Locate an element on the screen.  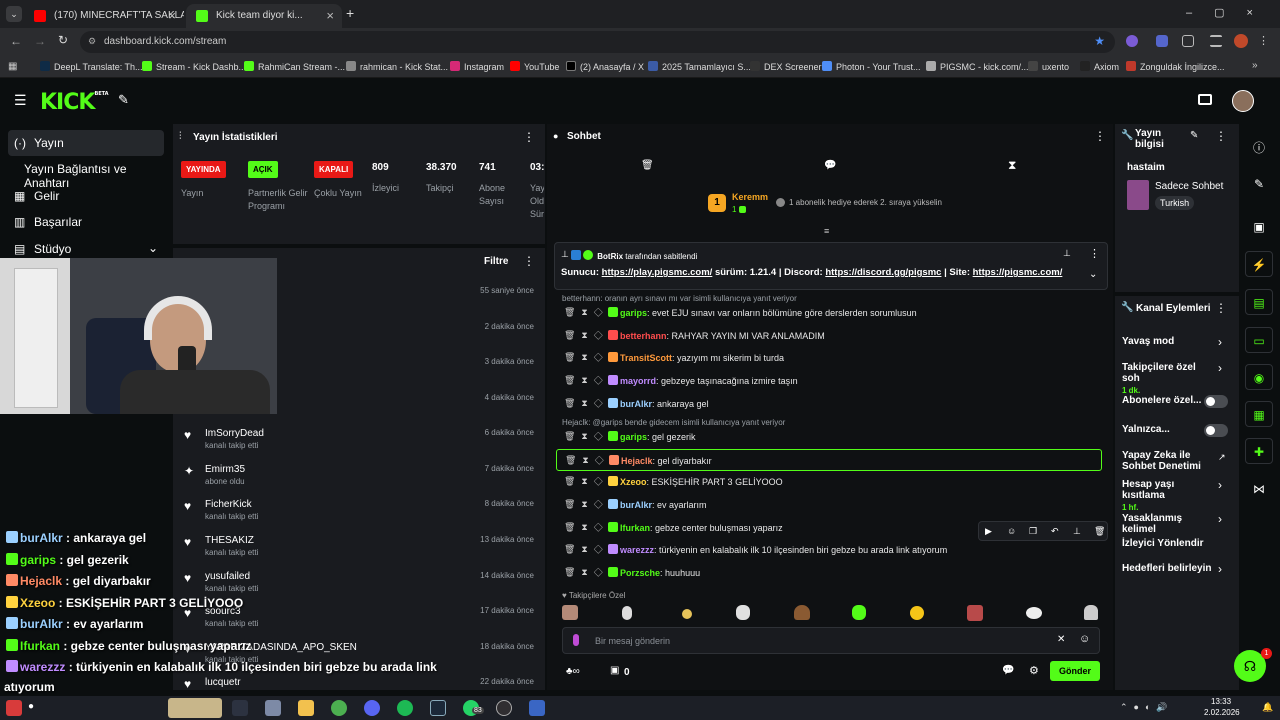
avatar is located at coordinates (1243, 101).